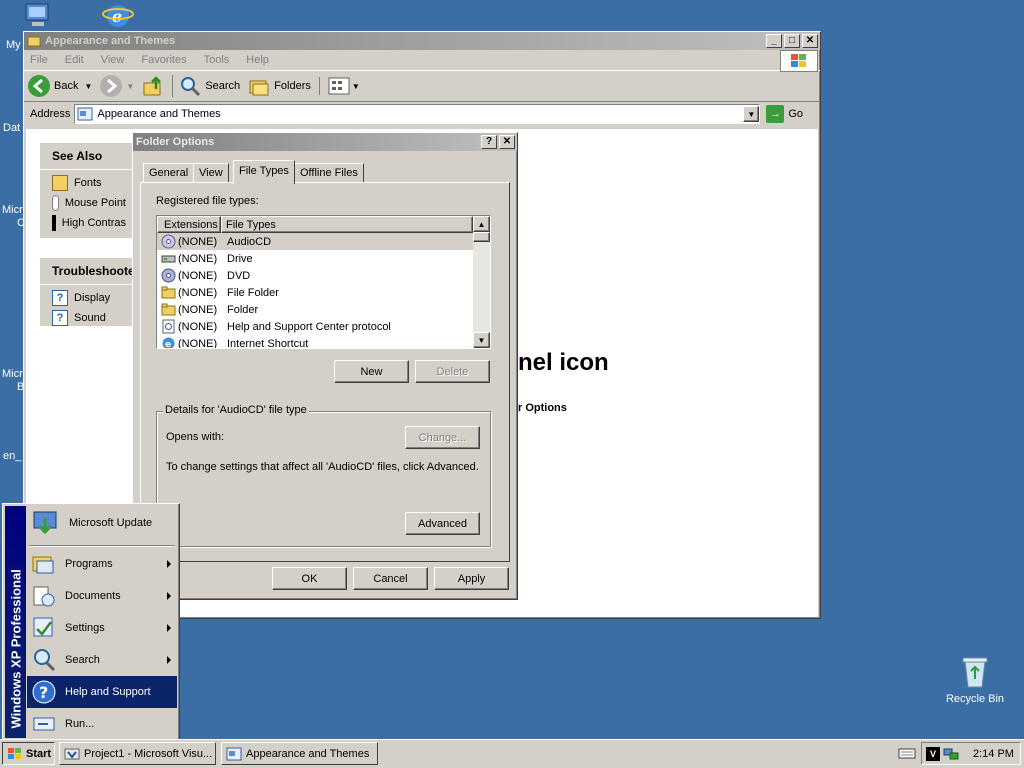 The image size is (1024, 768). I want to click on menu-file: File, so click(39, 60).